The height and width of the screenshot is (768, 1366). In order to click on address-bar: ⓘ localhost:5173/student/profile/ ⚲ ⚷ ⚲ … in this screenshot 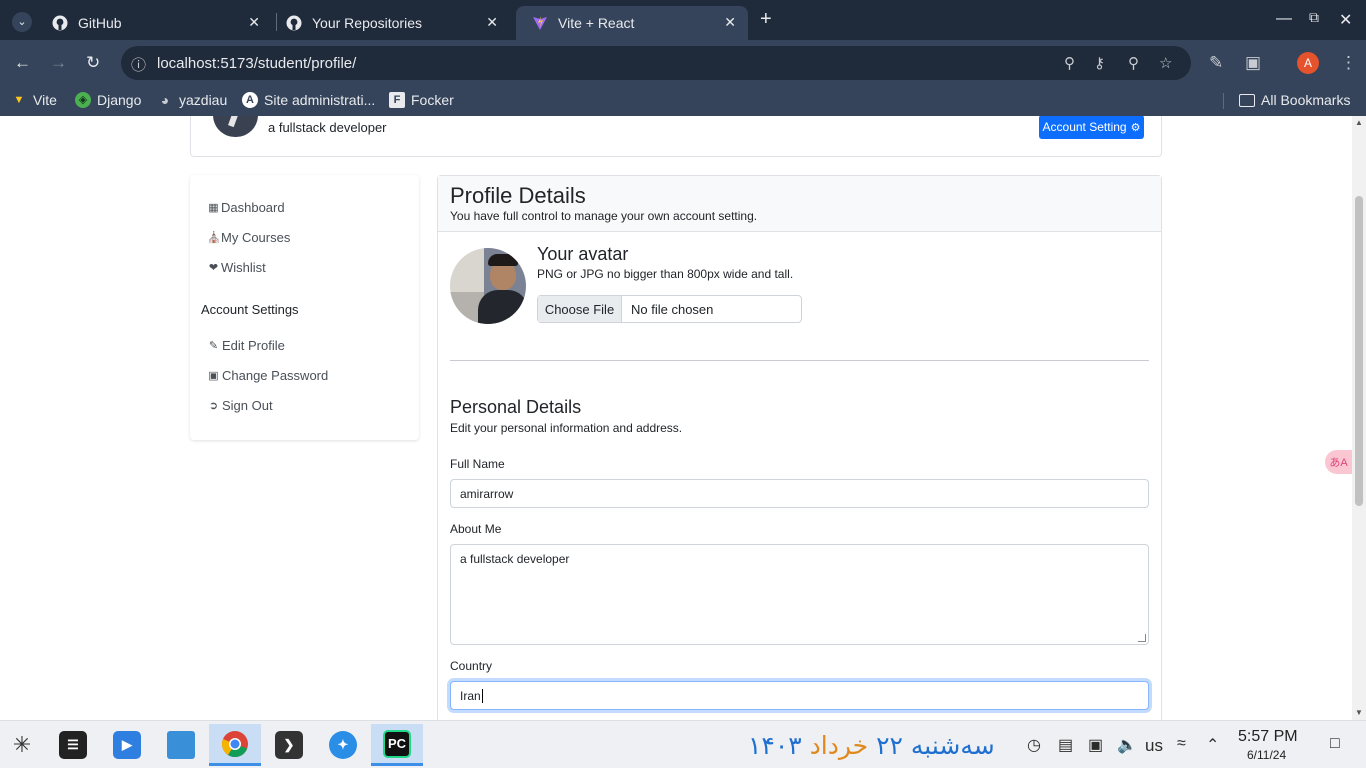, I will do `click(656, 63)`.